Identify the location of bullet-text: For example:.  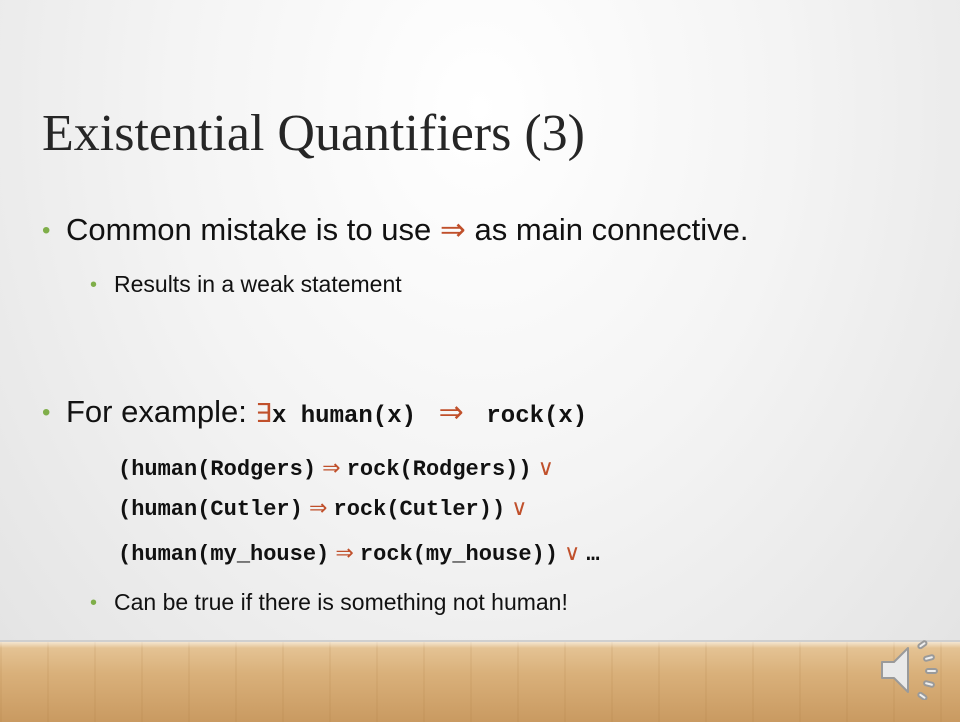
(156, 411).